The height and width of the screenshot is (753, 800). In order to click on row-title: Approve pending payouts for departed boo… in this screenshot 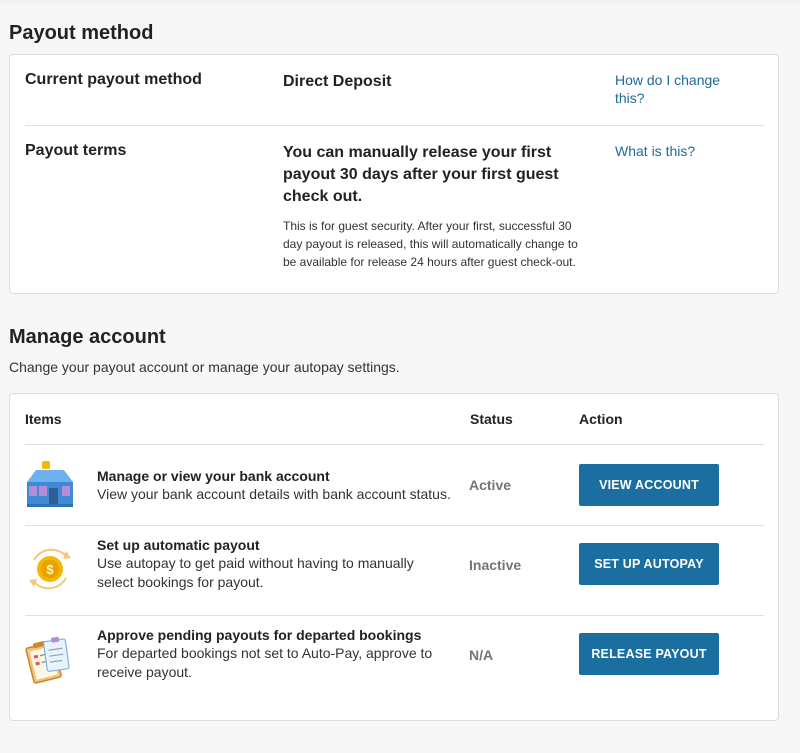, I will do `click(259, 635)`.